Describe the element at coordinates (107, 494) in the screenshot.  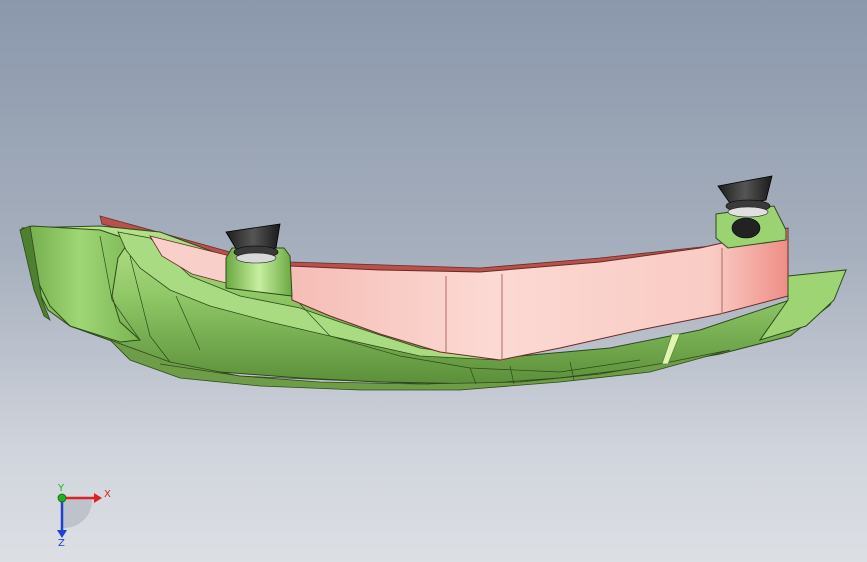
I see `x-axis-label: X` at that location.